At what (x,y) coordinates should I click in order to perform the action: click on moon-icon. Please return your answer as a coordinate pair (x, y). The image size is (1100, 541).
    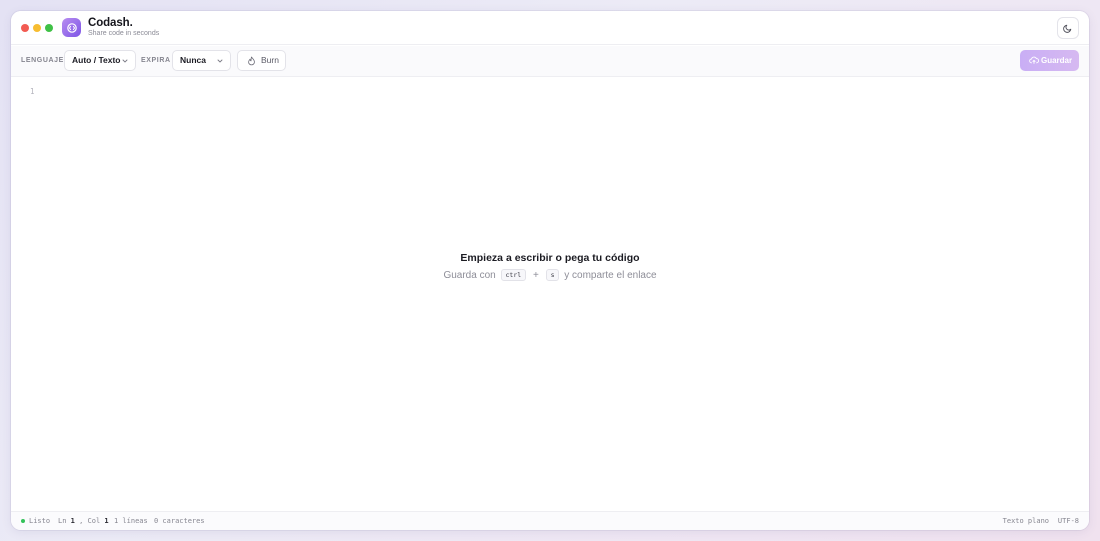
    Looking at the image, I should click on (1067, 28).